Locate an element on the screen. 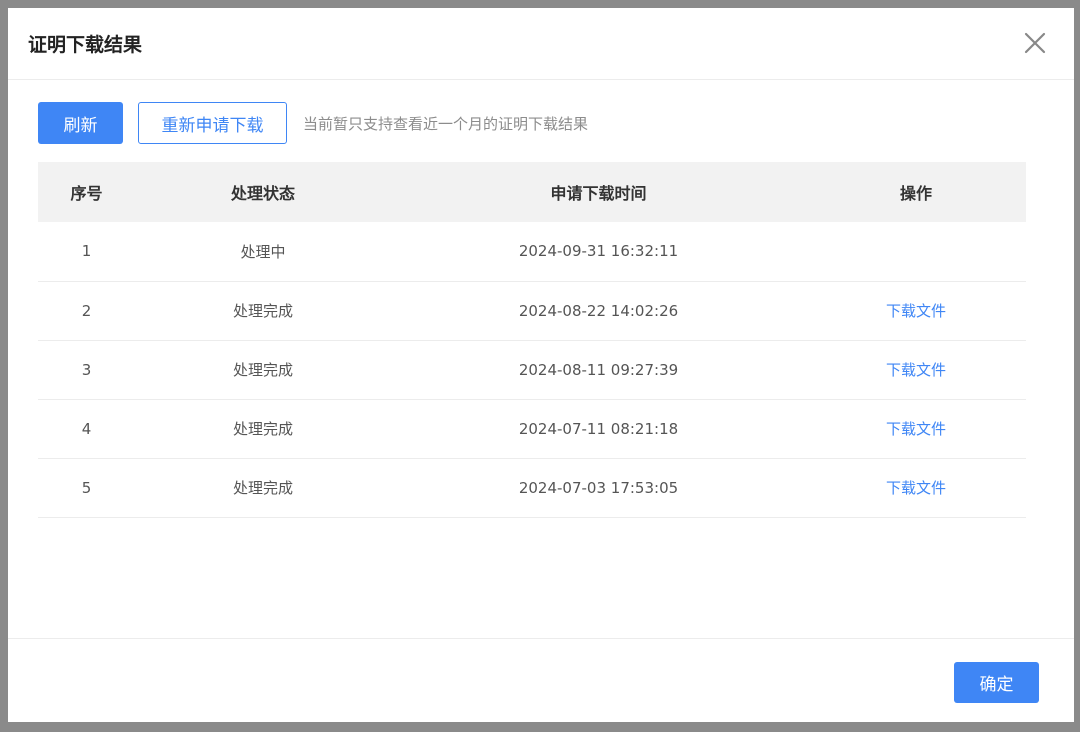 This screenshot has height=732, width=1080. row-time: 2024-09-31 16:32:11 is located at coordinates (598, 251).